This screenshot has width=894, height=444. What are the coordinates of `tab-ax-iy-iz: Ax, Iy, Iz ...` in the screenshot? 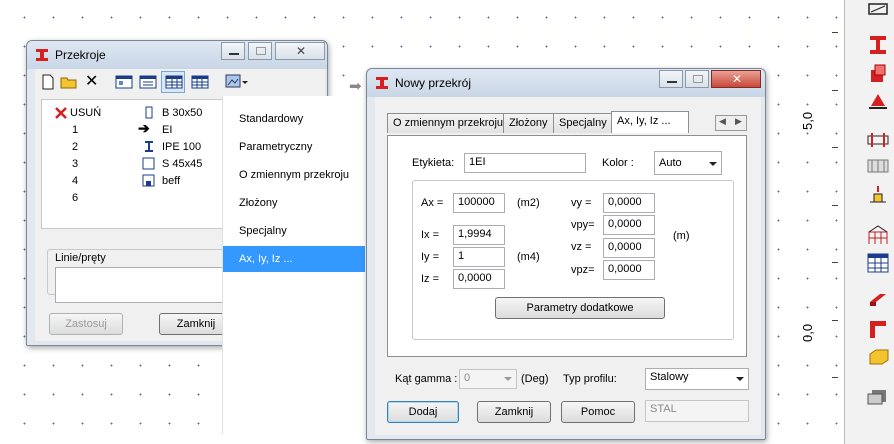 It's located at (650, 122).